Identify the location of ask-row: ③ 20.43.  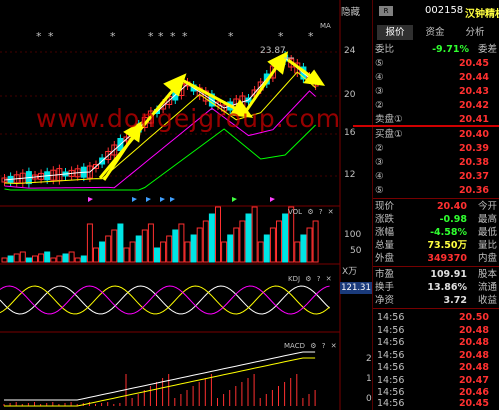
(436, 91).